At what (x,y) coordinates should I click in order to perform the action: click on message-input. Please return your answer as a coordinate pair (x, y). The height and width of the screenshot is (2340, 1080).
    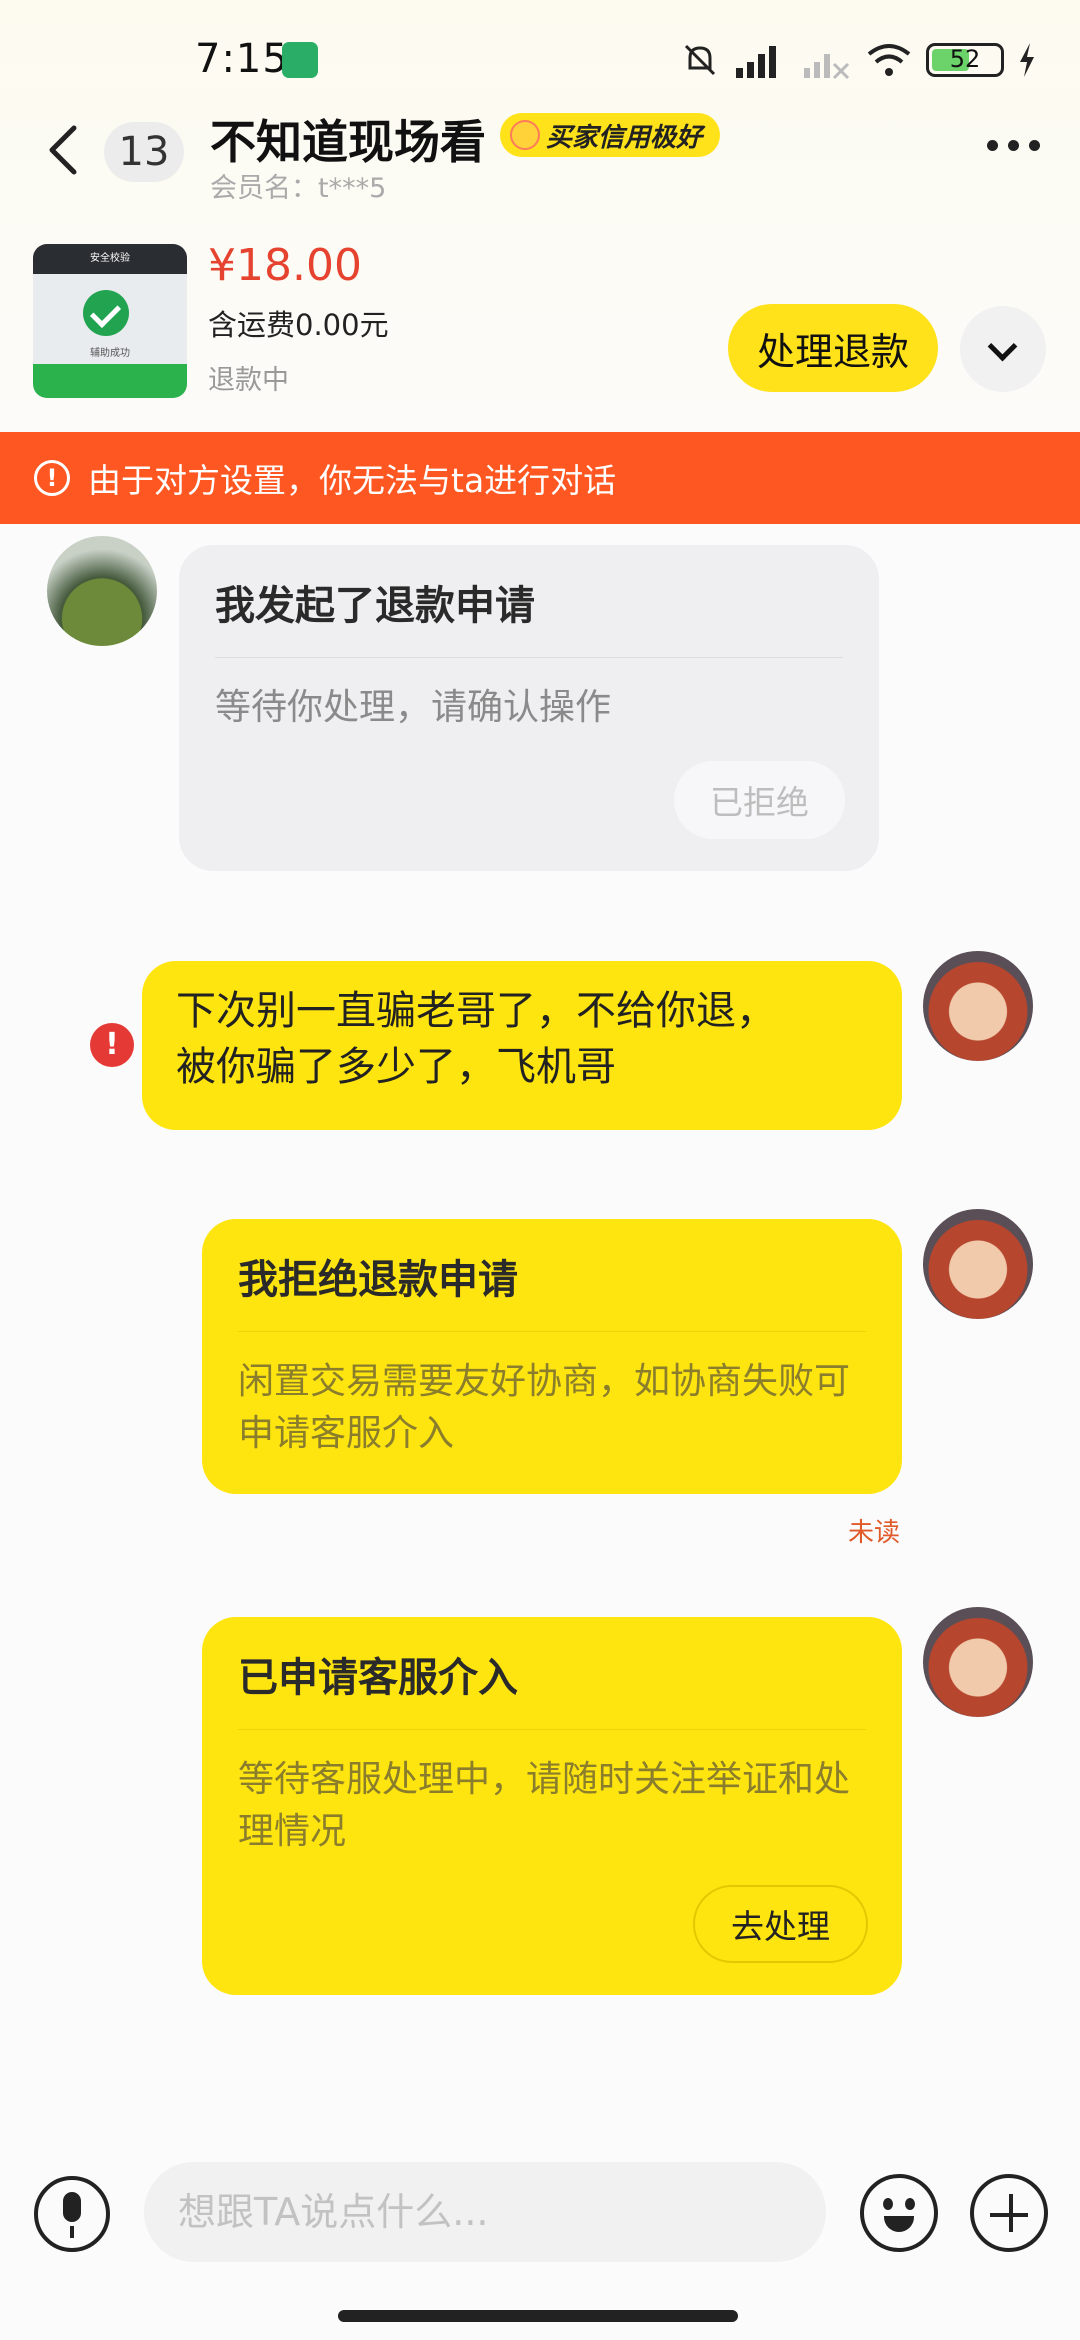
    Looking at the image, I should click on (485, 2212).